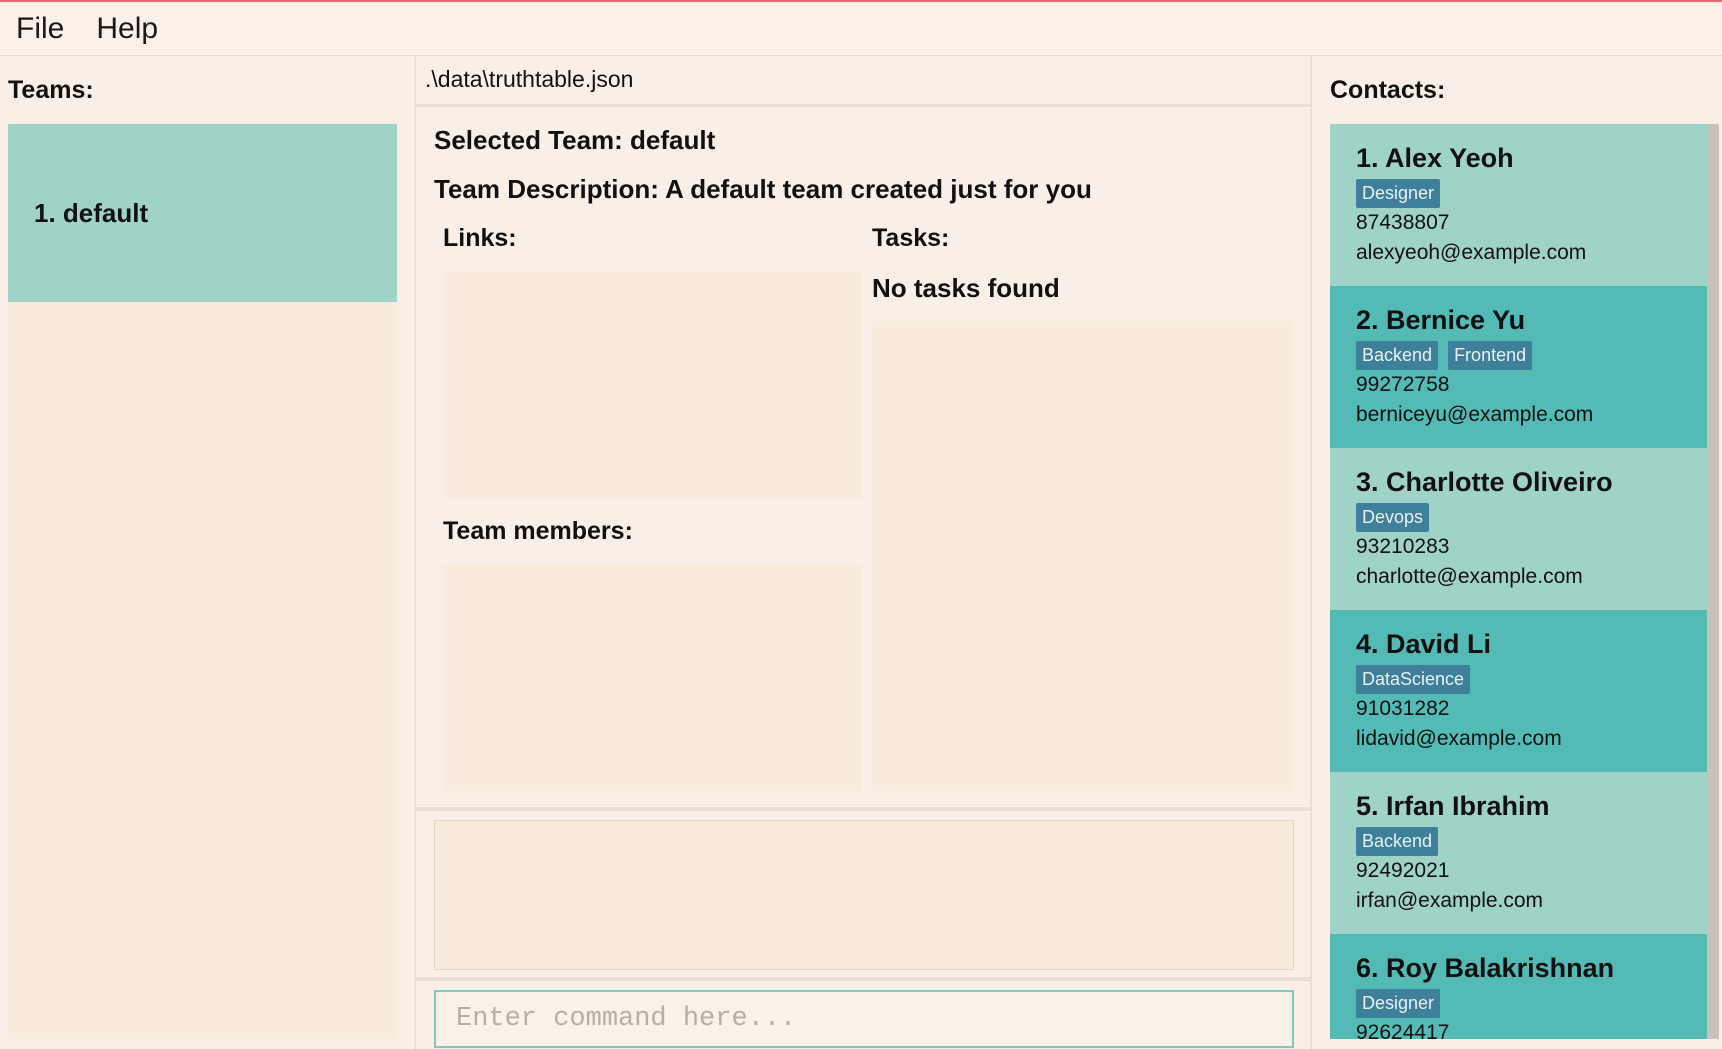  What do you see at coordinates (1403, 546) in the screenshot?
I see `contact-phone: 93210283` at bounding box center [1403, 546].